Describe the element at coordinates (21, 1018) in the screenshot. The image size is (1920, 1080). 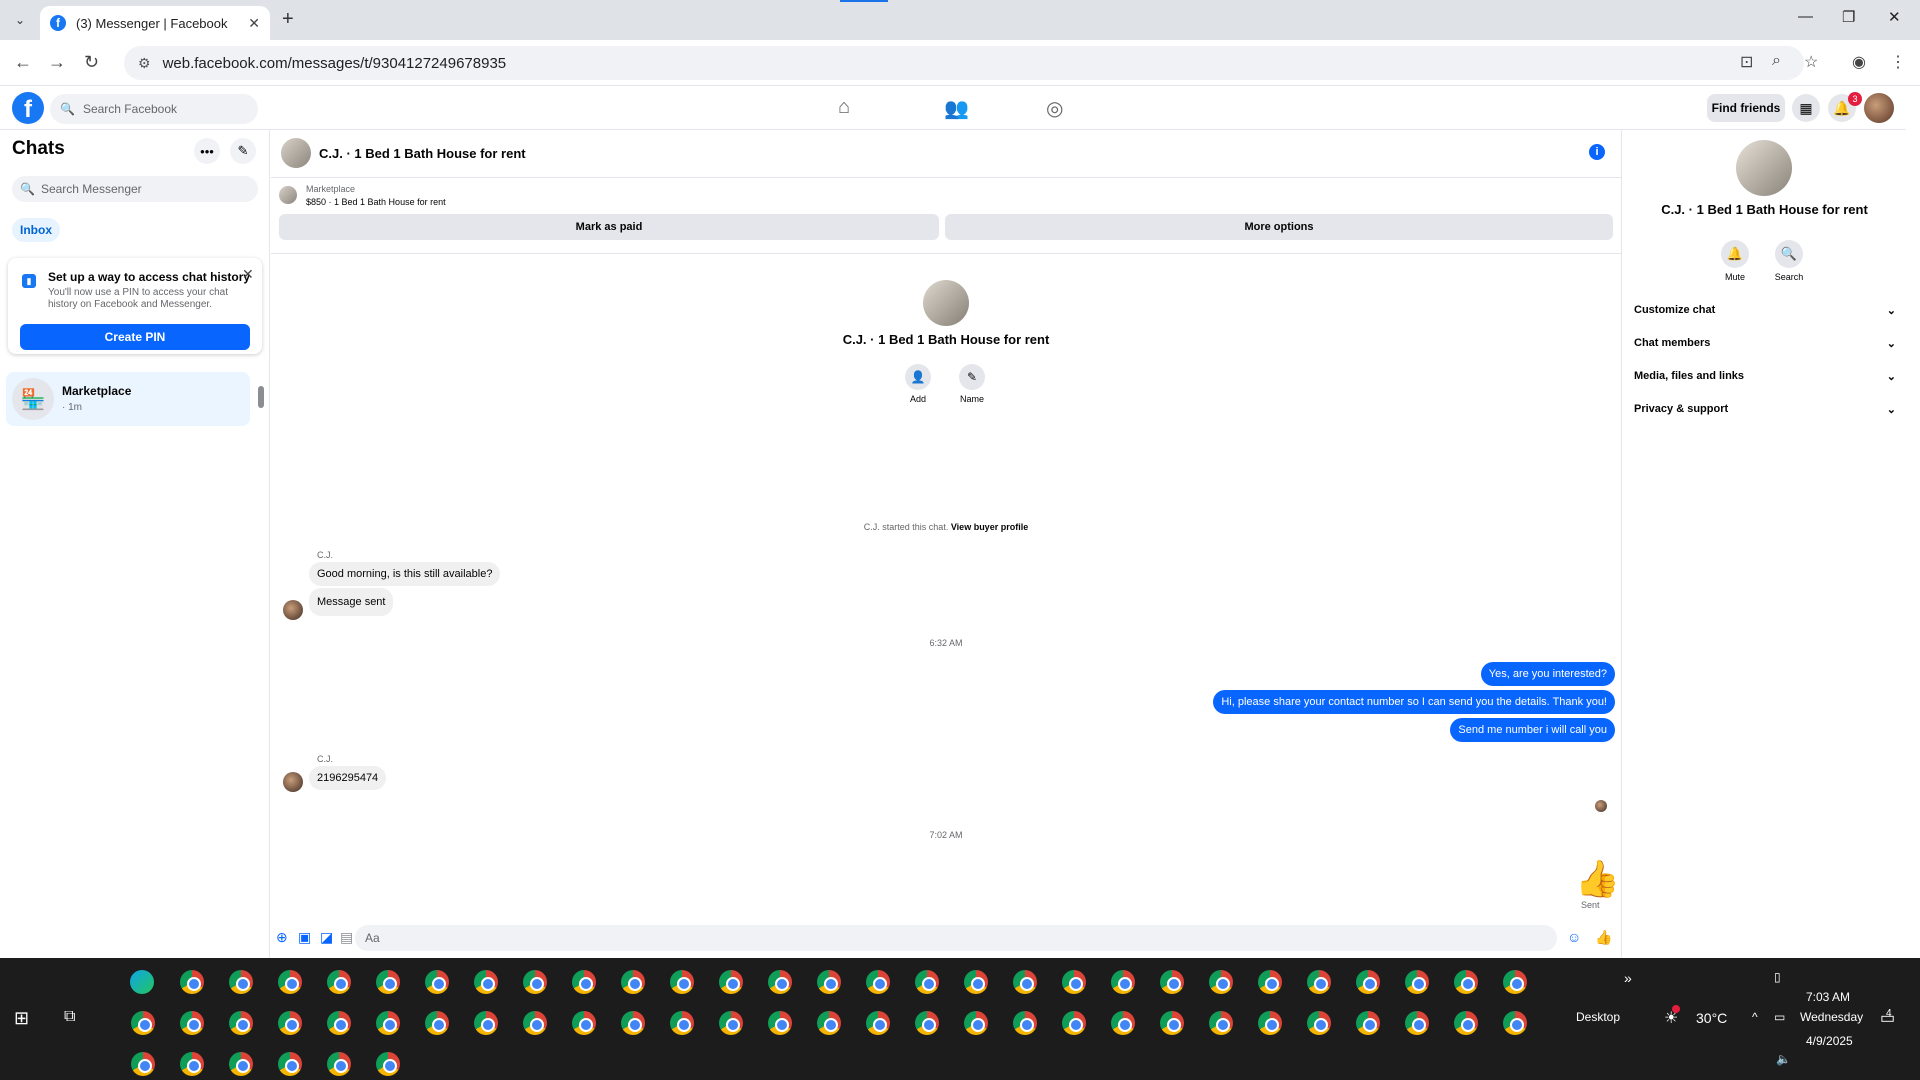
I see `windows-start-icon: ⊞` at that location.